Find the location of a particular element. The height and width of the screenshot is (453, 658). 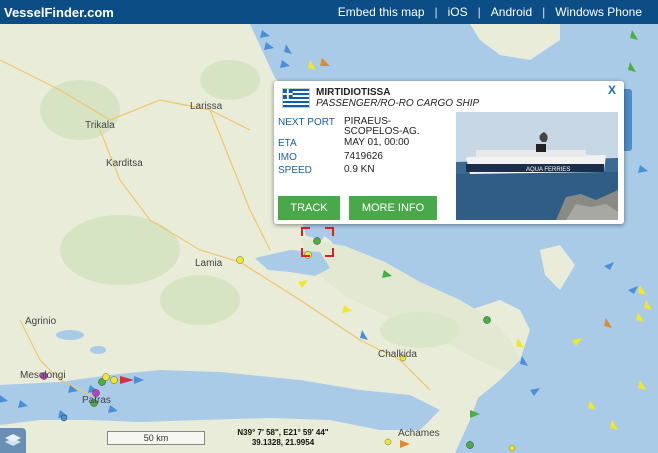

track-button: TRACK is located at coordinates (309, 208).